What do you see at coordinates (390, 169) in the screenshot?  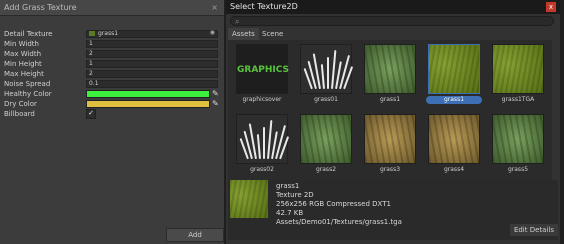 I see `asset-name: grass3` at bounding box center [390, 169].